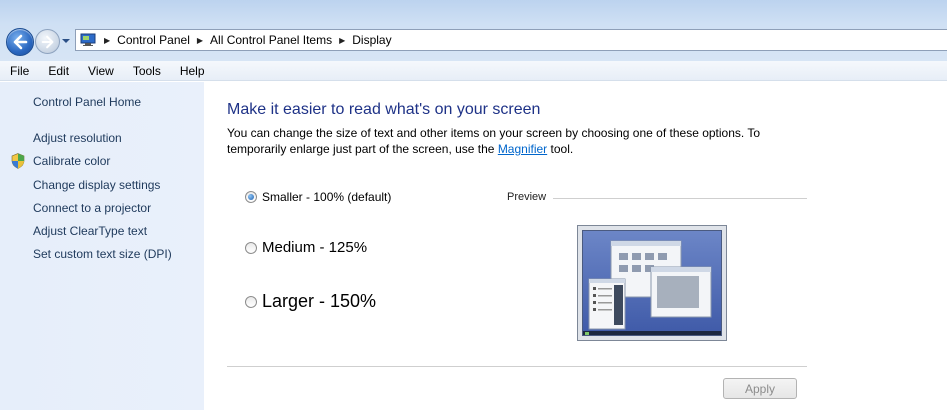 The width and height of the screenshot is (947, 410). I want to click on back-arrow-icon, so click(20, 42).